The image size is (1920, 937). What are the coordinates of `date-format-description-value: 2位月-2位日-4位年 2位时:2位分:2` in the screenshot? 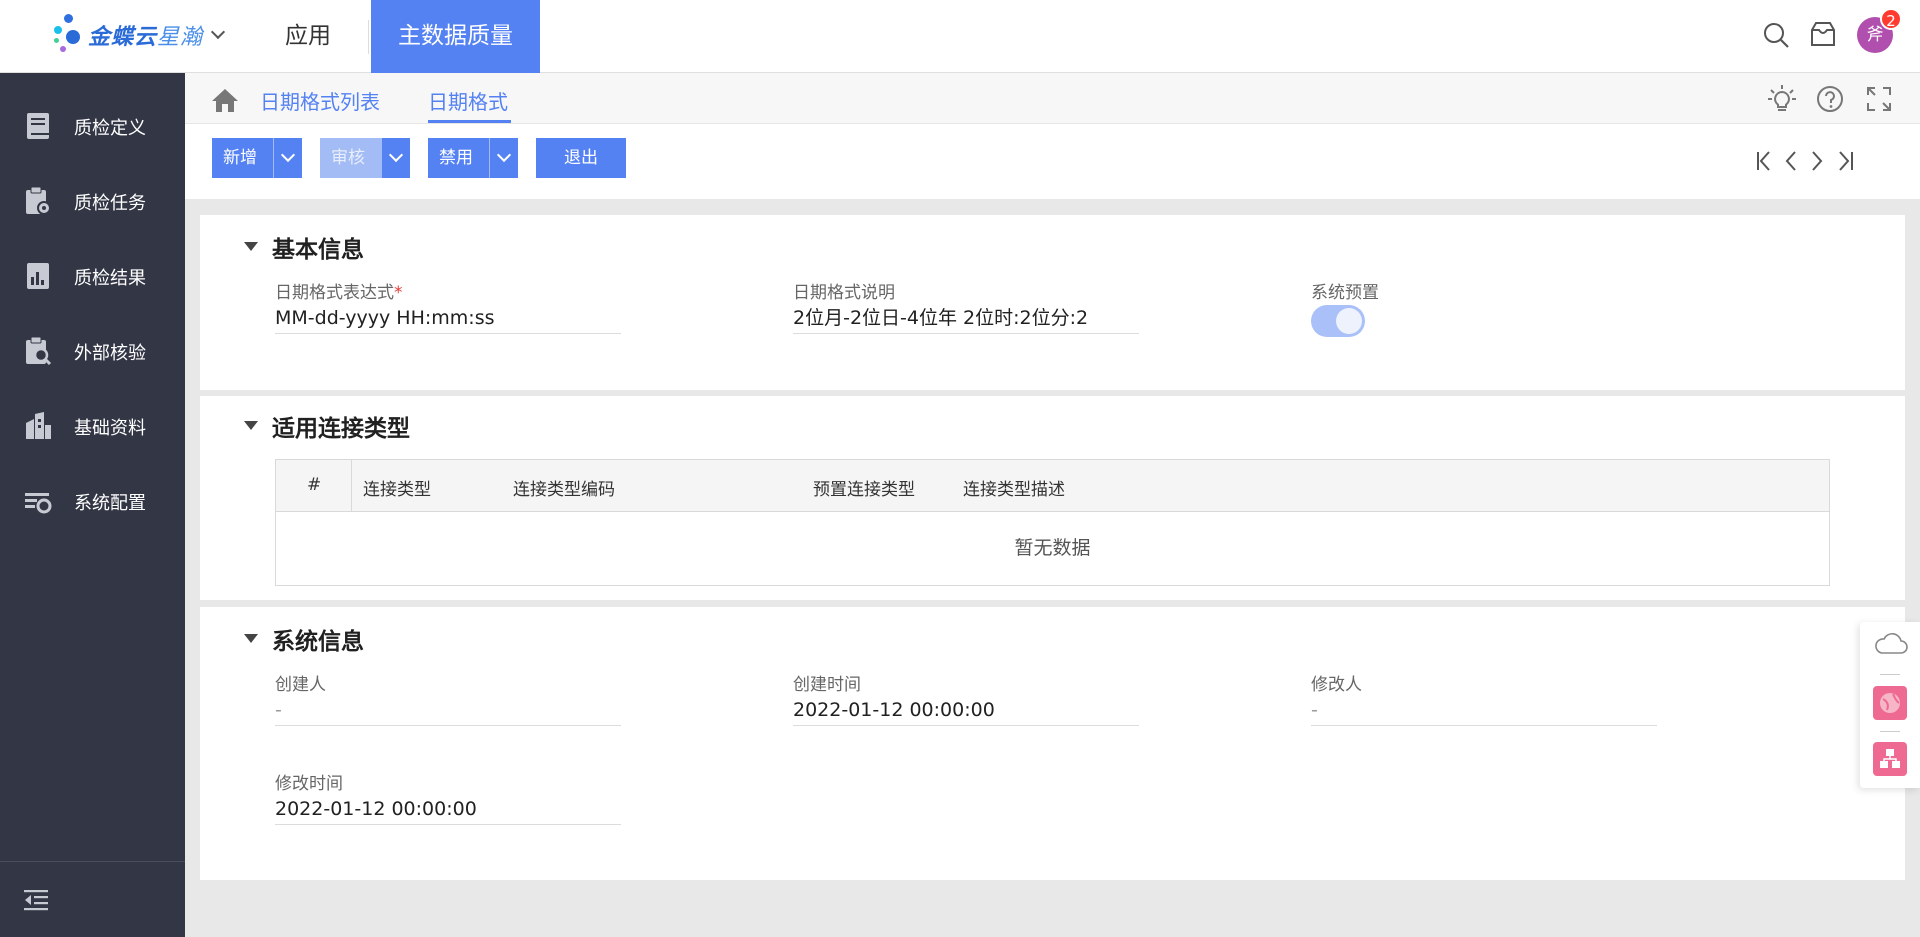 It's located at (966, 318).